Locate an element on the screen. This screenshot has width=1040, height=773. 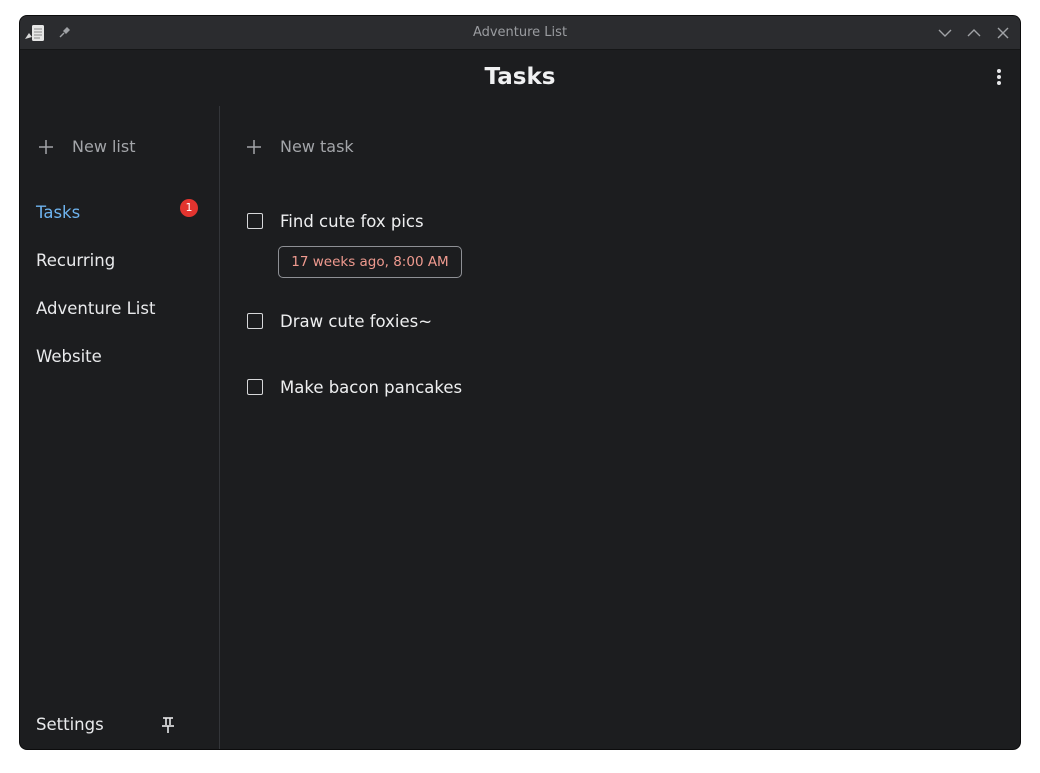
sidebar-item-website: Website is located at coordinates (121, 357).